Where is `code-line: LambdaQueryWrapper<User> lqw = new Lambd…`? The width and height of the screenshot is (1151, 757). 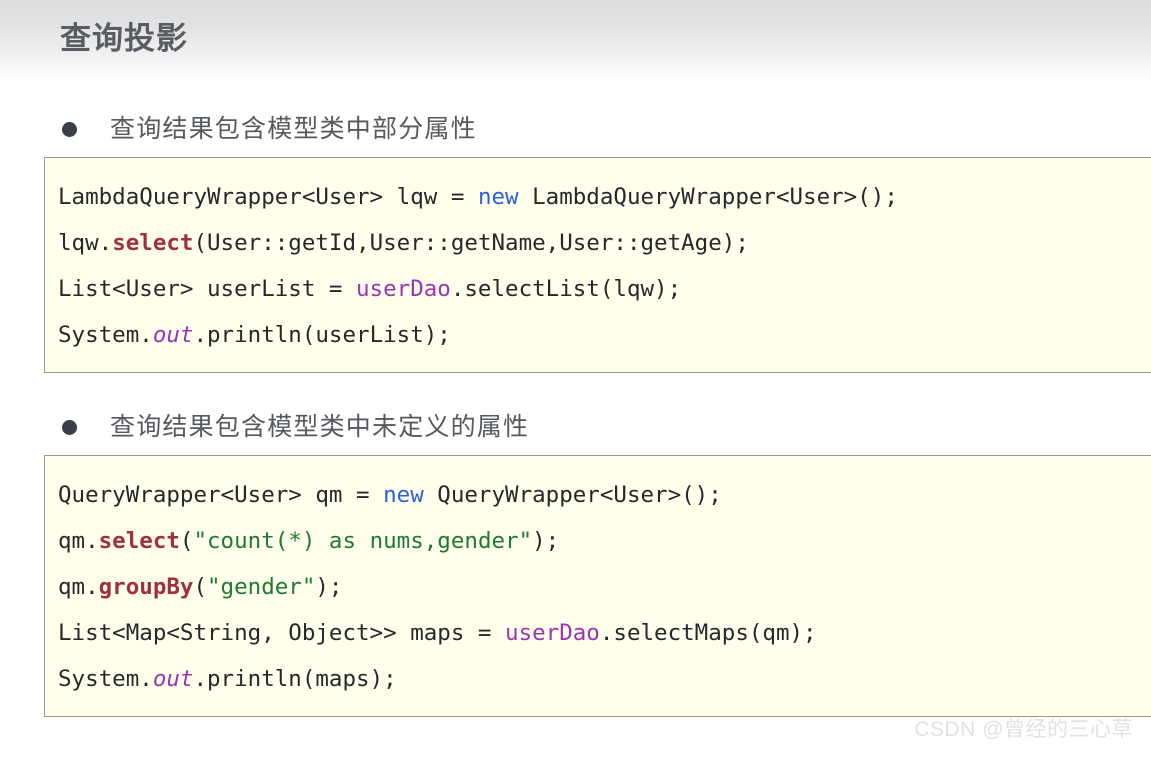 code-line: LambdaQueryWrapper<User> lqw = new Lambd… is located at coordinates (604, 197).